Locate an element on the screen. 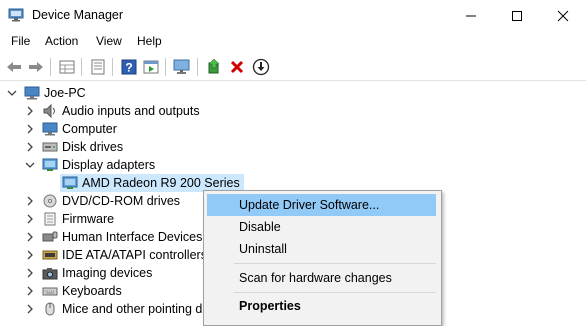 This screenshot has height=326, width=586. tree-item-keyboards: Keyboards is located at coordinates (73, 291).